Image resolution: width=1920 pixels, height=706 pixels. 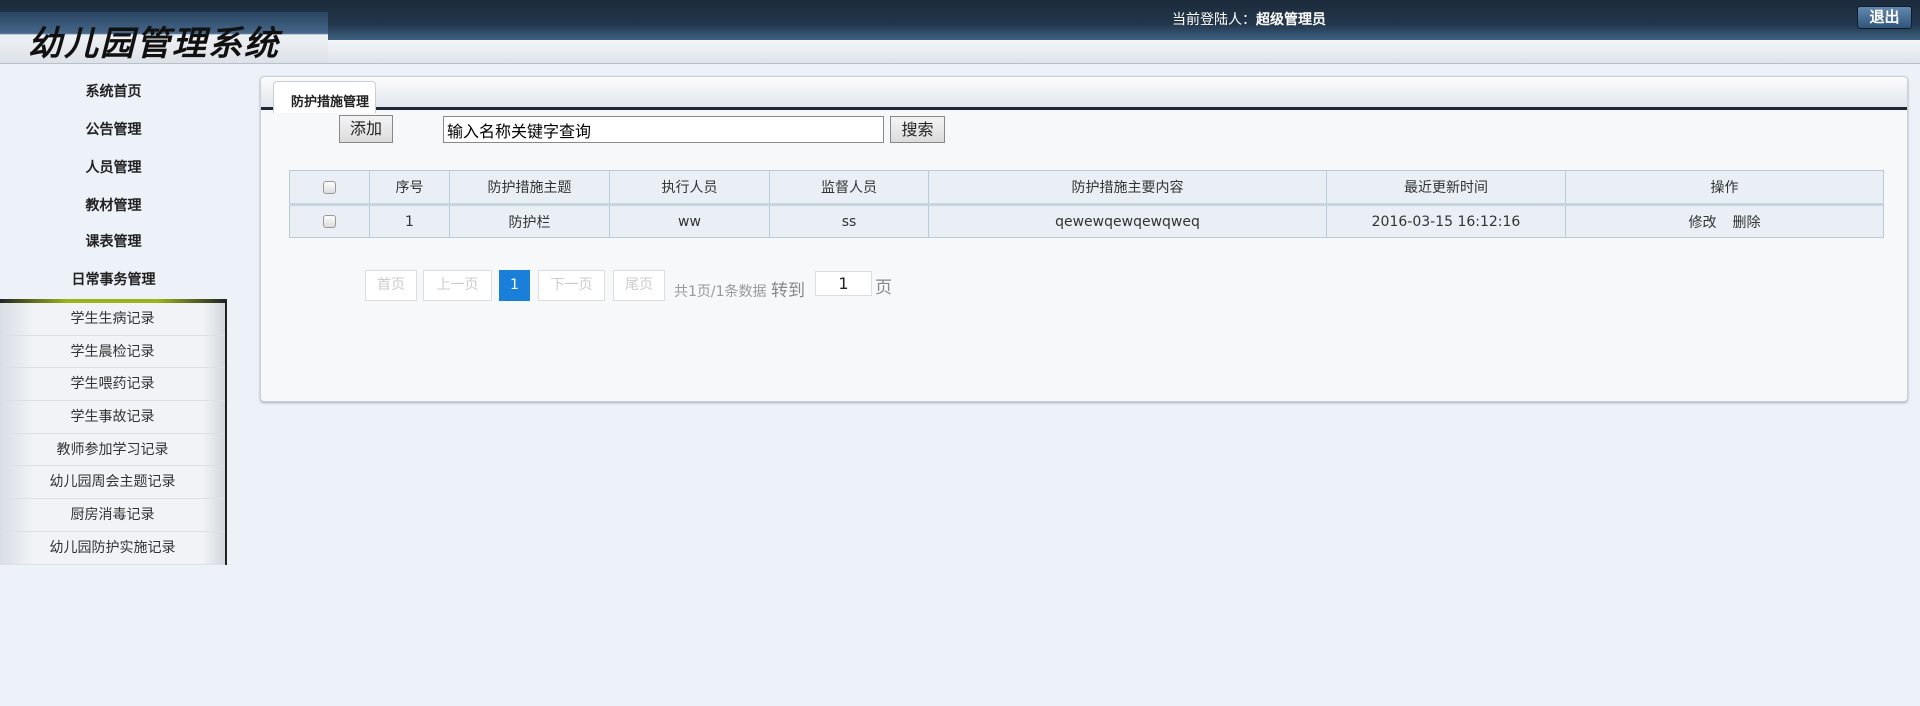 What do you see at coordinates (689, 187) in the screenshot?
I see `col-executor: 执行人员` at bounding box center [689, 187].